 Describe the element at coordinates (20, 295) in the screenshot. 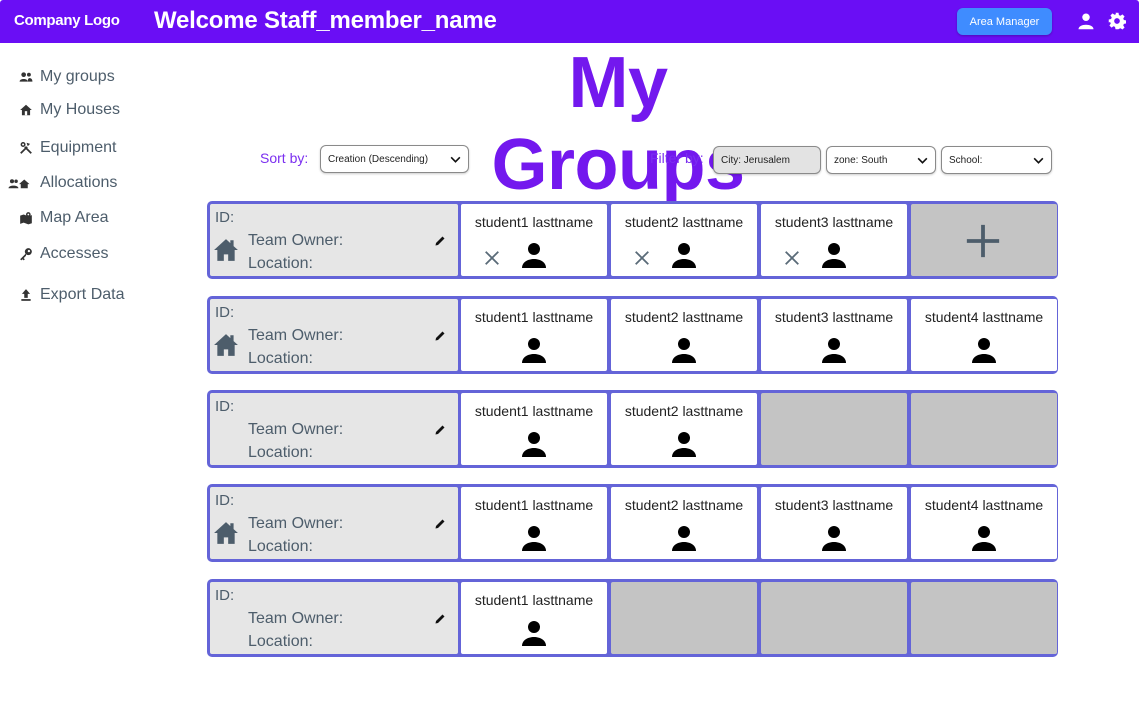

I see `upload-icon` at that location.